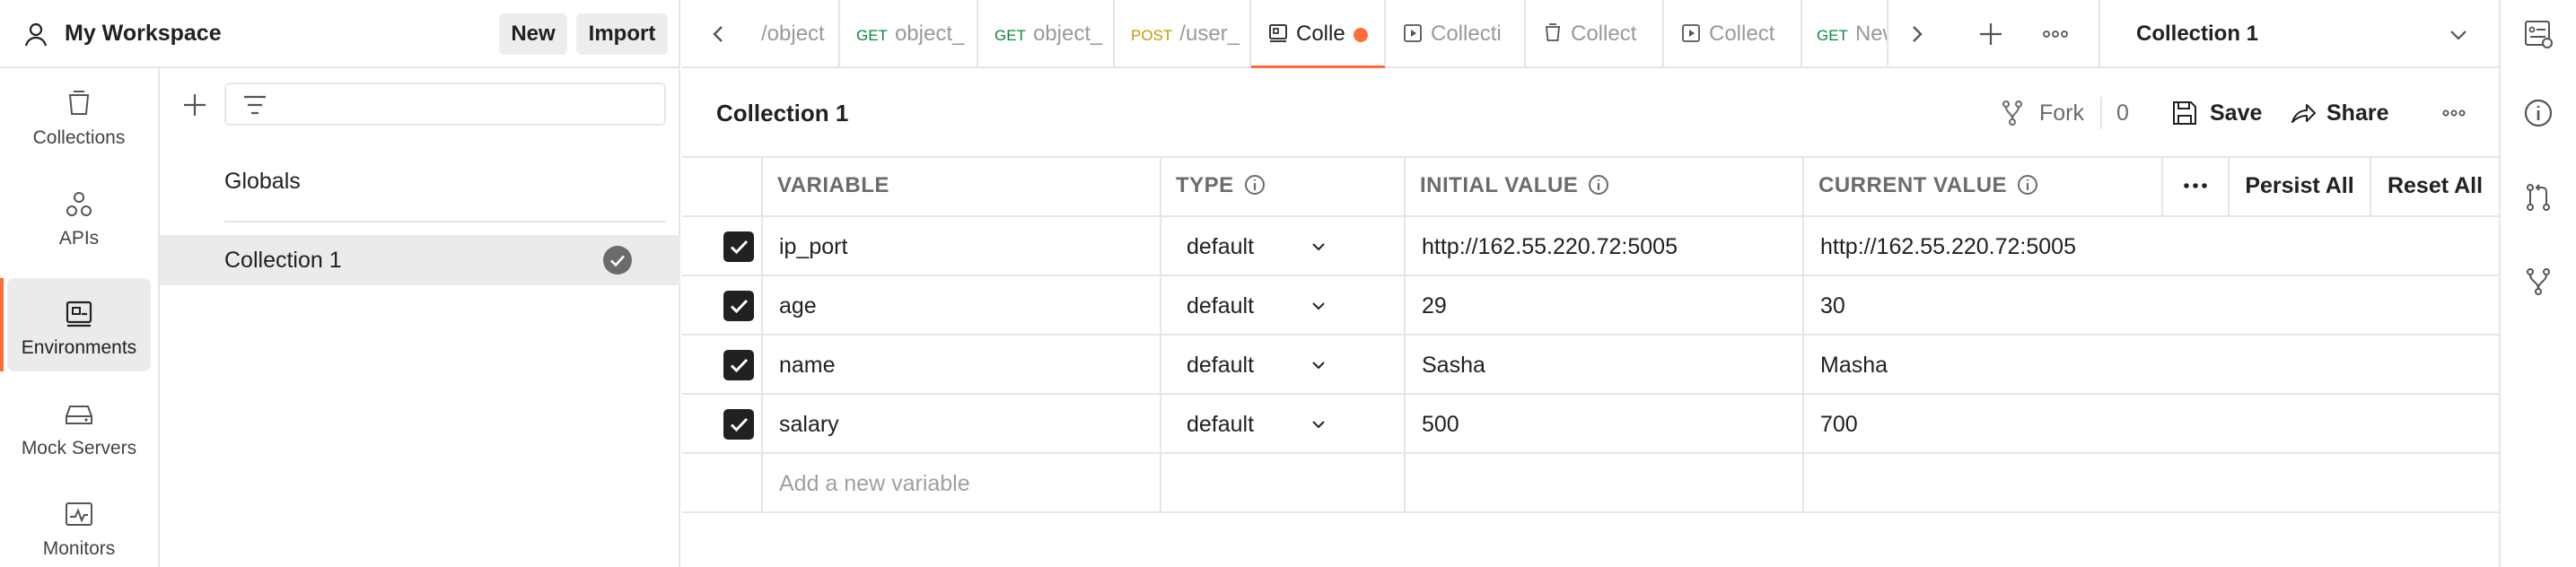 The height and width of the screenshot is (567, 2576). I want to click on tab-title: Collecti, so click(1466, 34).